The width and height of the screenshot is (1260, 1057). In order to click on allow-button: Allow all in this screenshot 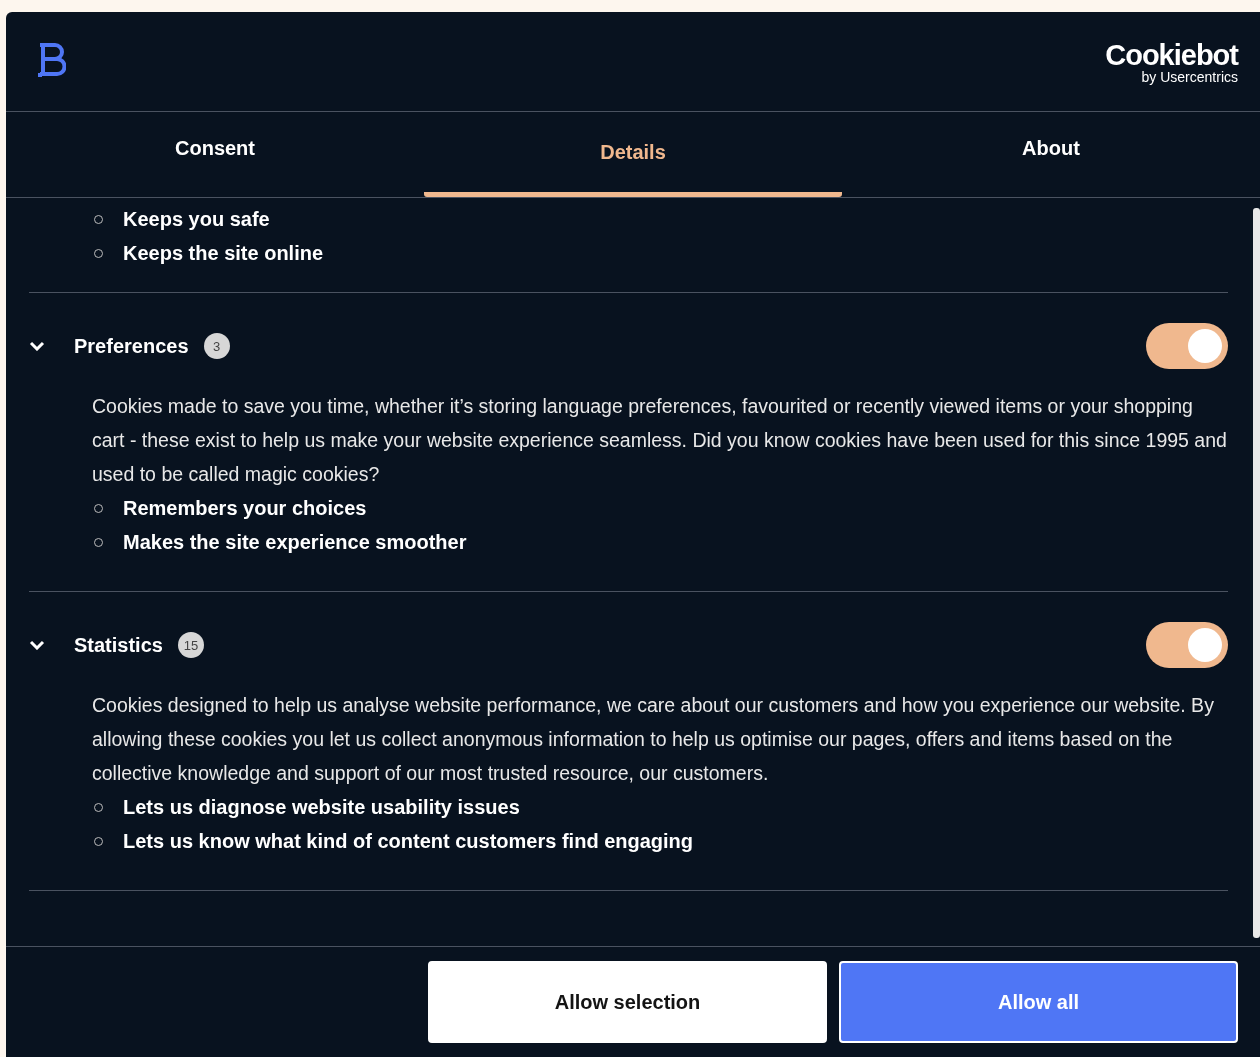, I will do `click(1038, 1002)`.